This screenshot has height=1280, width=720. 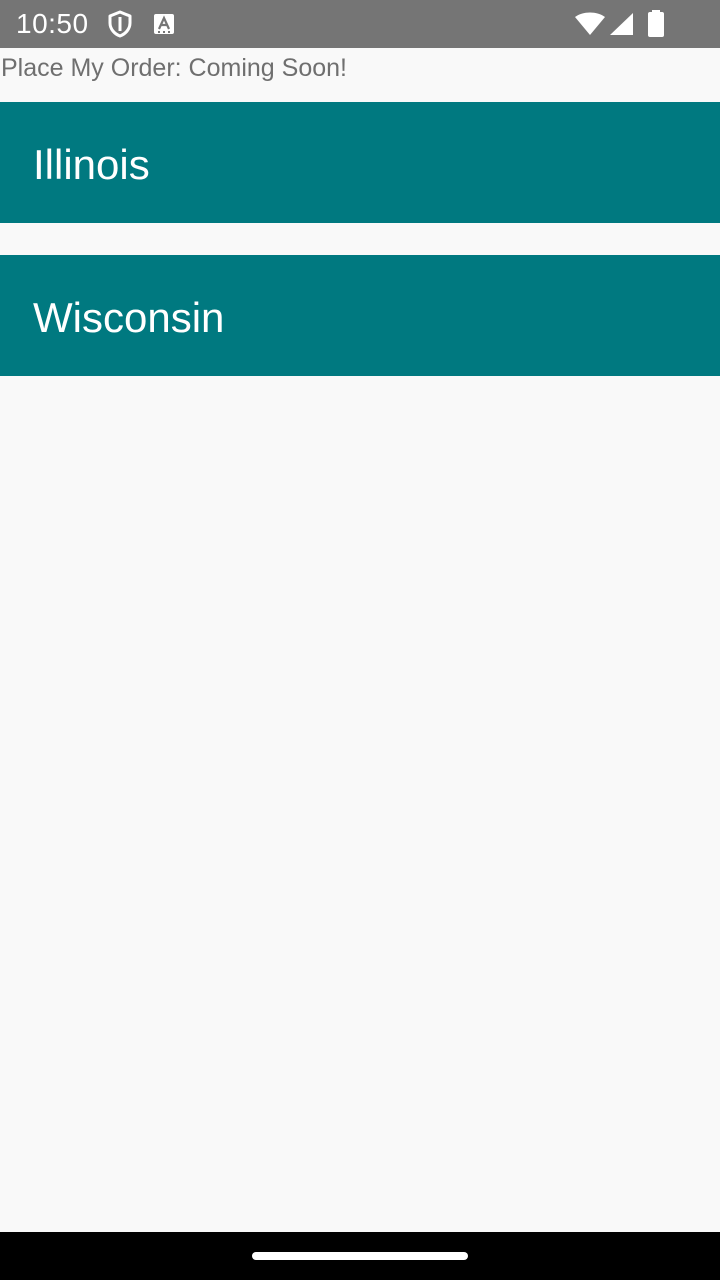 I want to click on shield-icon, so click(x=120, y=24).